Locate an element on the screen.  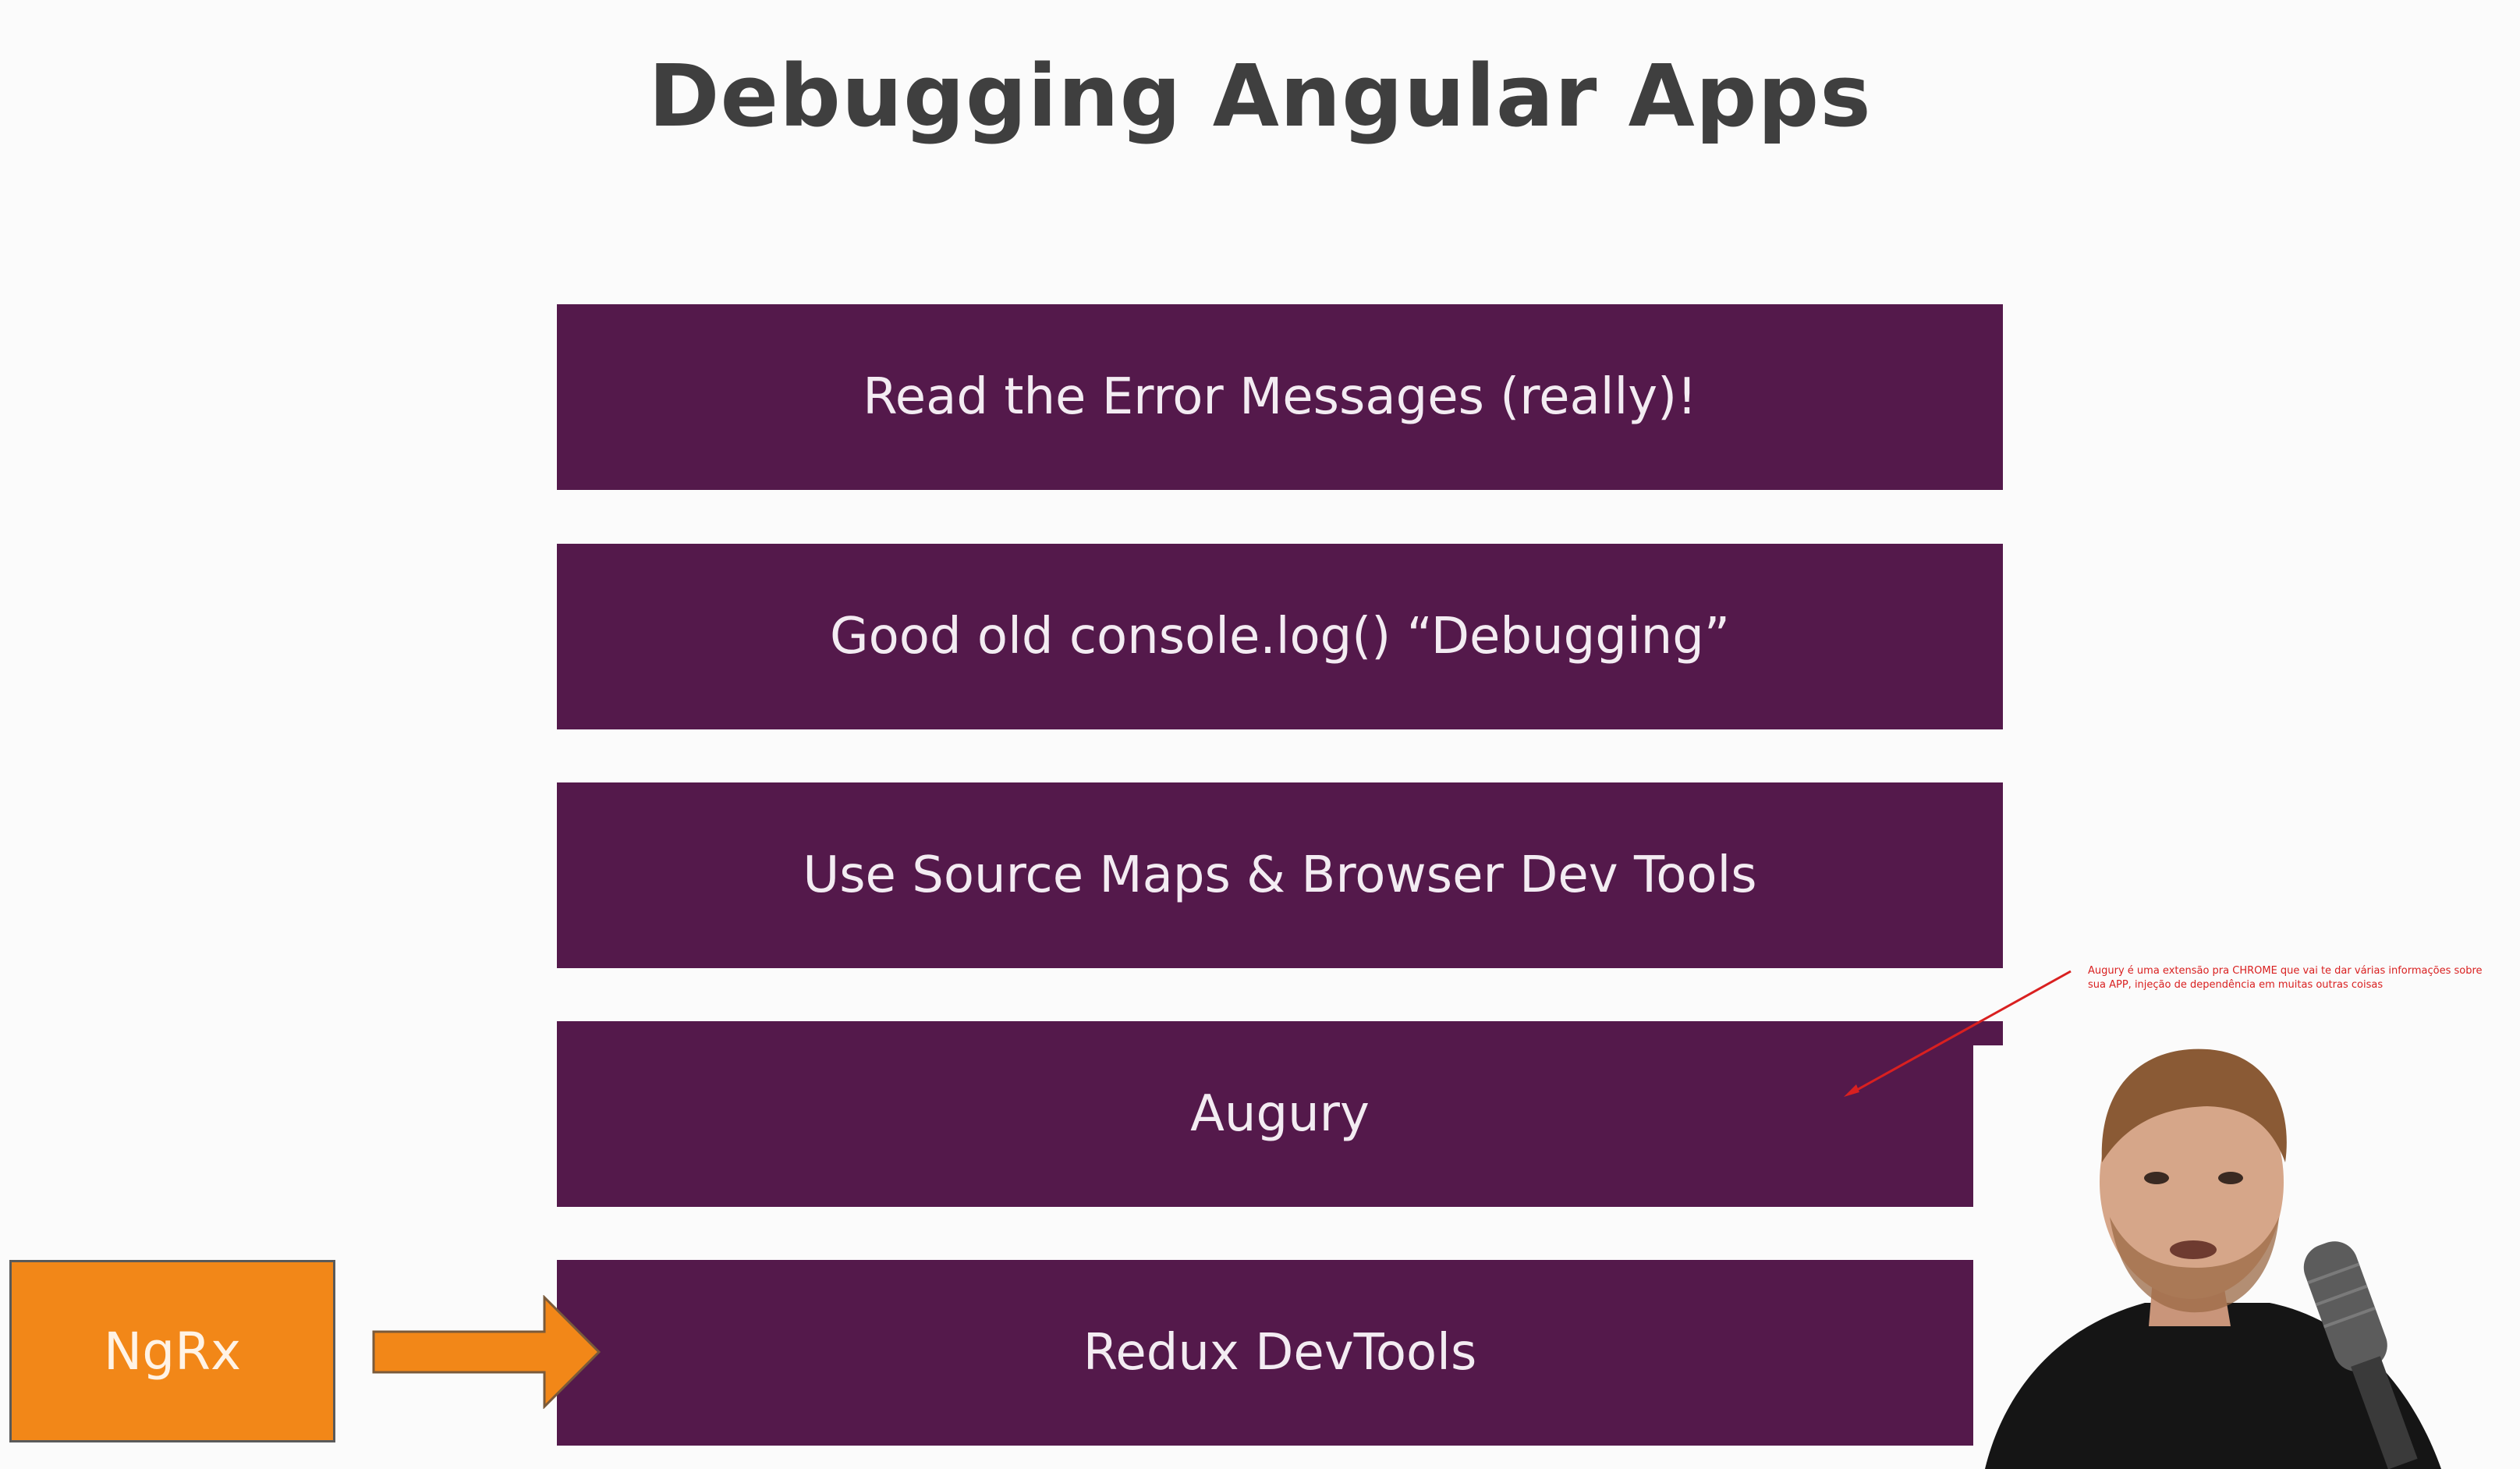
item-read-error-messages: Read the Error Messages (really)! is located at coordinates (1280, 397).